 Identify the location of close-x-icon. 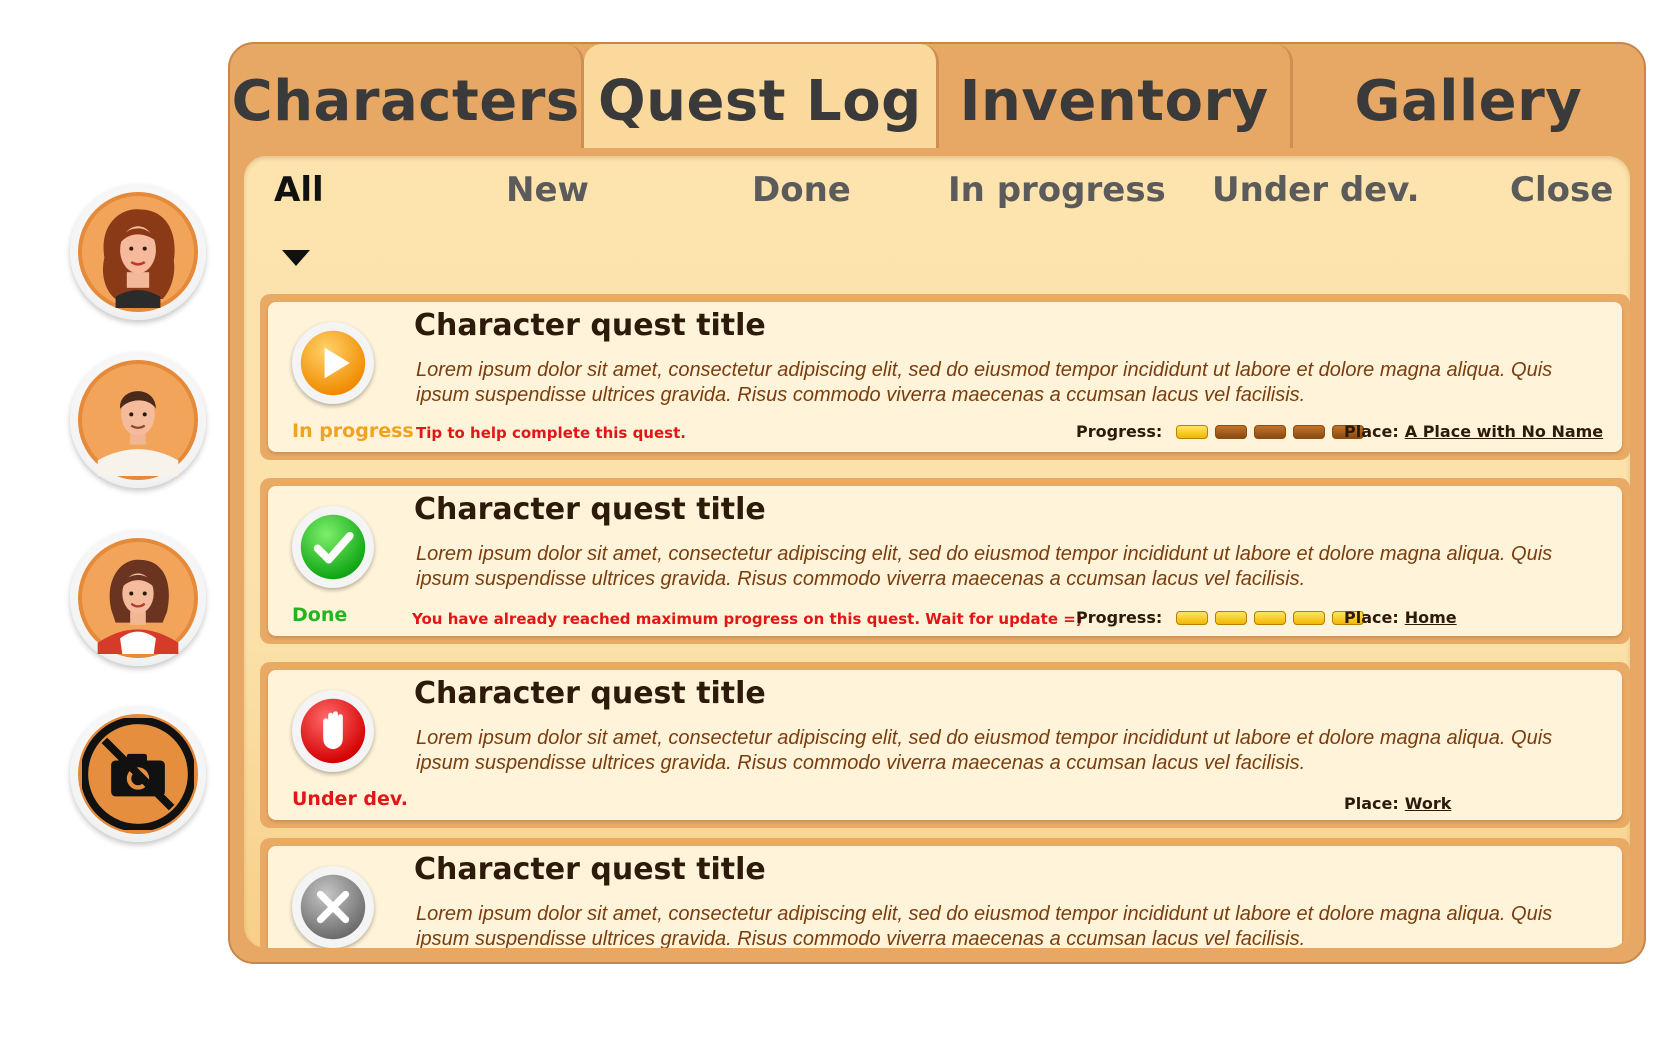
(333, 907).